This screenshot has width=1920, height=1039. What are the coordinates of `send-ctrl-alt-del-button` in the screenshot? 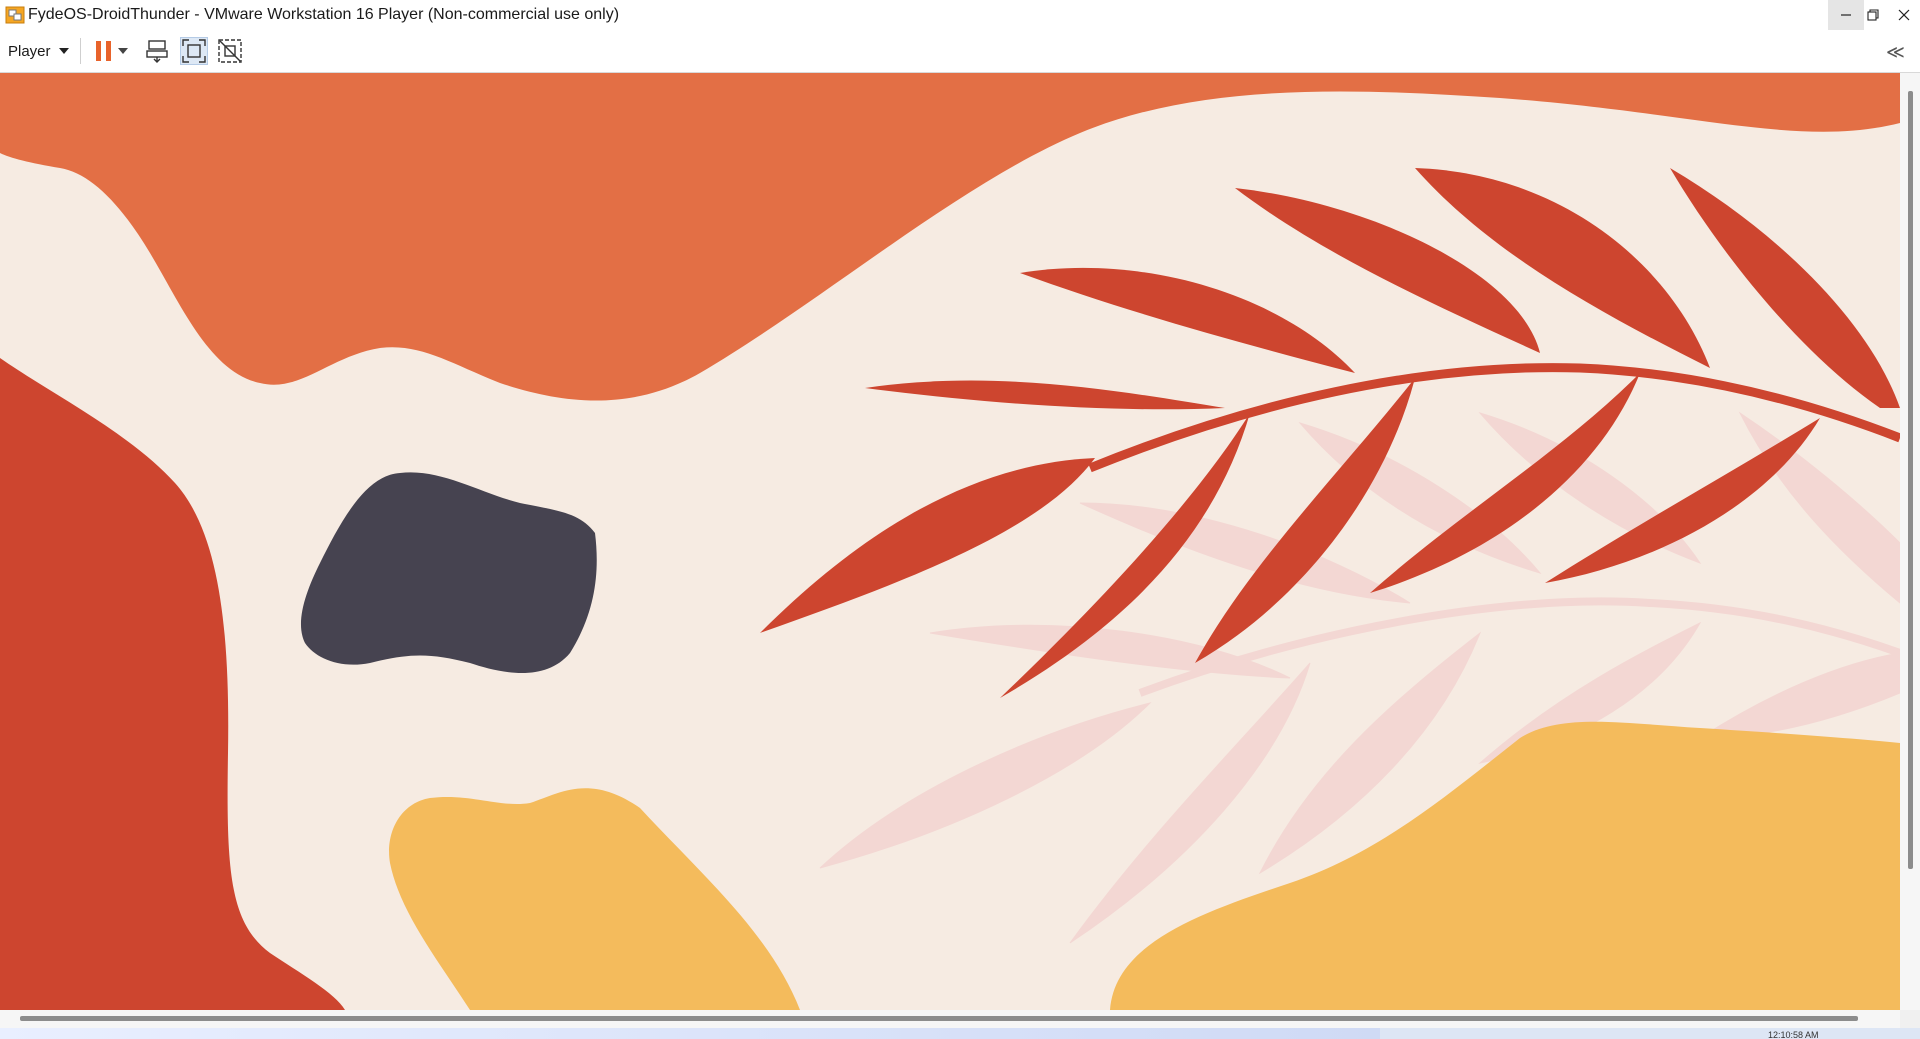 It's located at (158, 51).